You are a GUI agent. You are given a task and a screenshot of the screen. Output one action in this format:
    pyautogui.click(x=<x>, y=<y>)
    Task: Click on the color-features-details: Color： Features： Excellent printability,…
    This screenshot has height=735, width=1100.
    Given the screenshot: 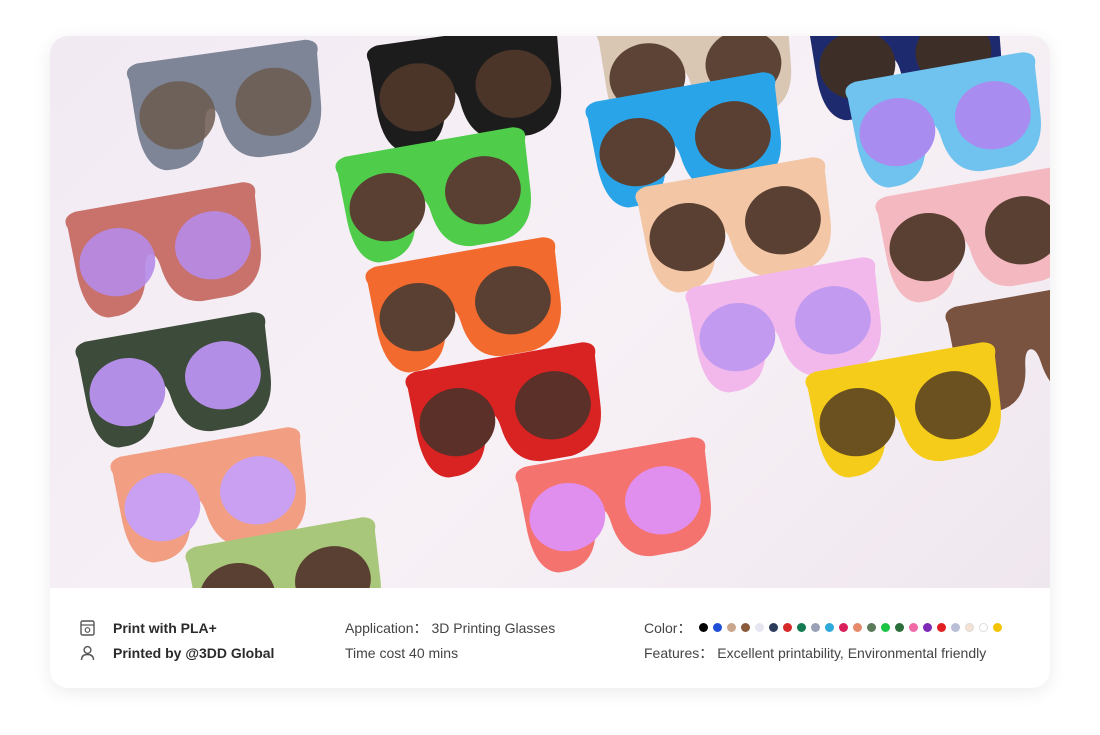 What is the action you would take?
    pyautogui.click(x=823, y=640)
    